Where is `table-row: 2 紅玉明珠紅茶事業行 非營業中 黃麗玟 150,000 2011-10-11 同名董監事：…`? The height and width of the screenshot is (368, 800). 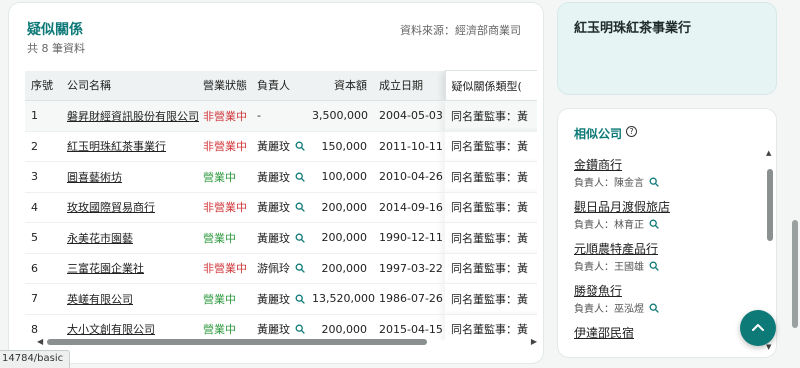
table-row: 2 紅玉明珠紅茶事業行 非營業中 黃麗玟 150,000 2011-10-11 同名董監事：… is located at coordinates (281, 146).